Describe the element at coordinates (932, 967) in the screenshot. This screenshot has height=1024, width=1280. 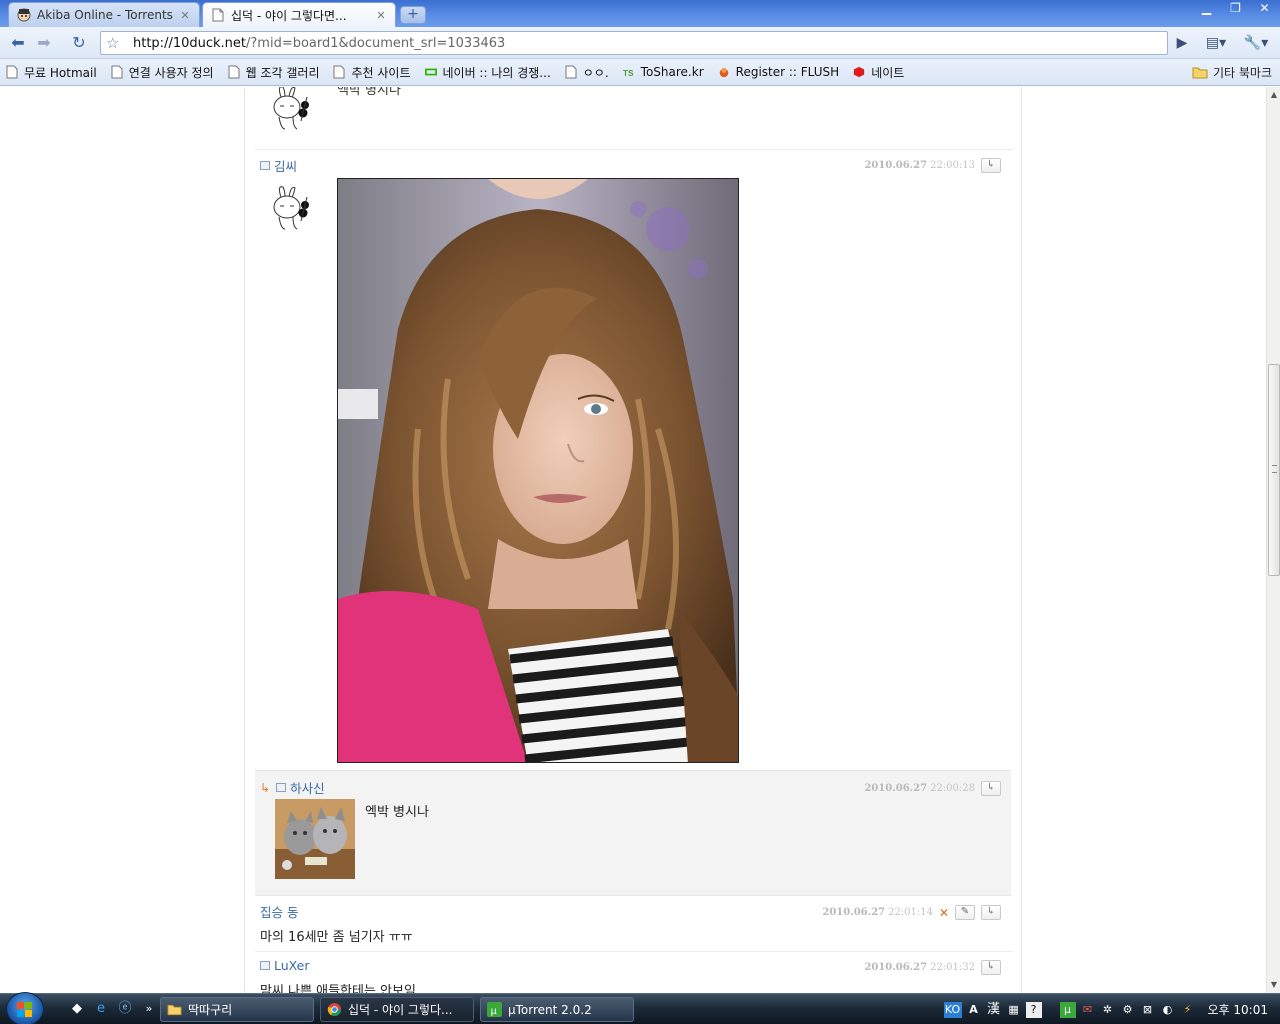
I see `comment-meta: 2010.06.27 22:01:32 ↳` at that location.